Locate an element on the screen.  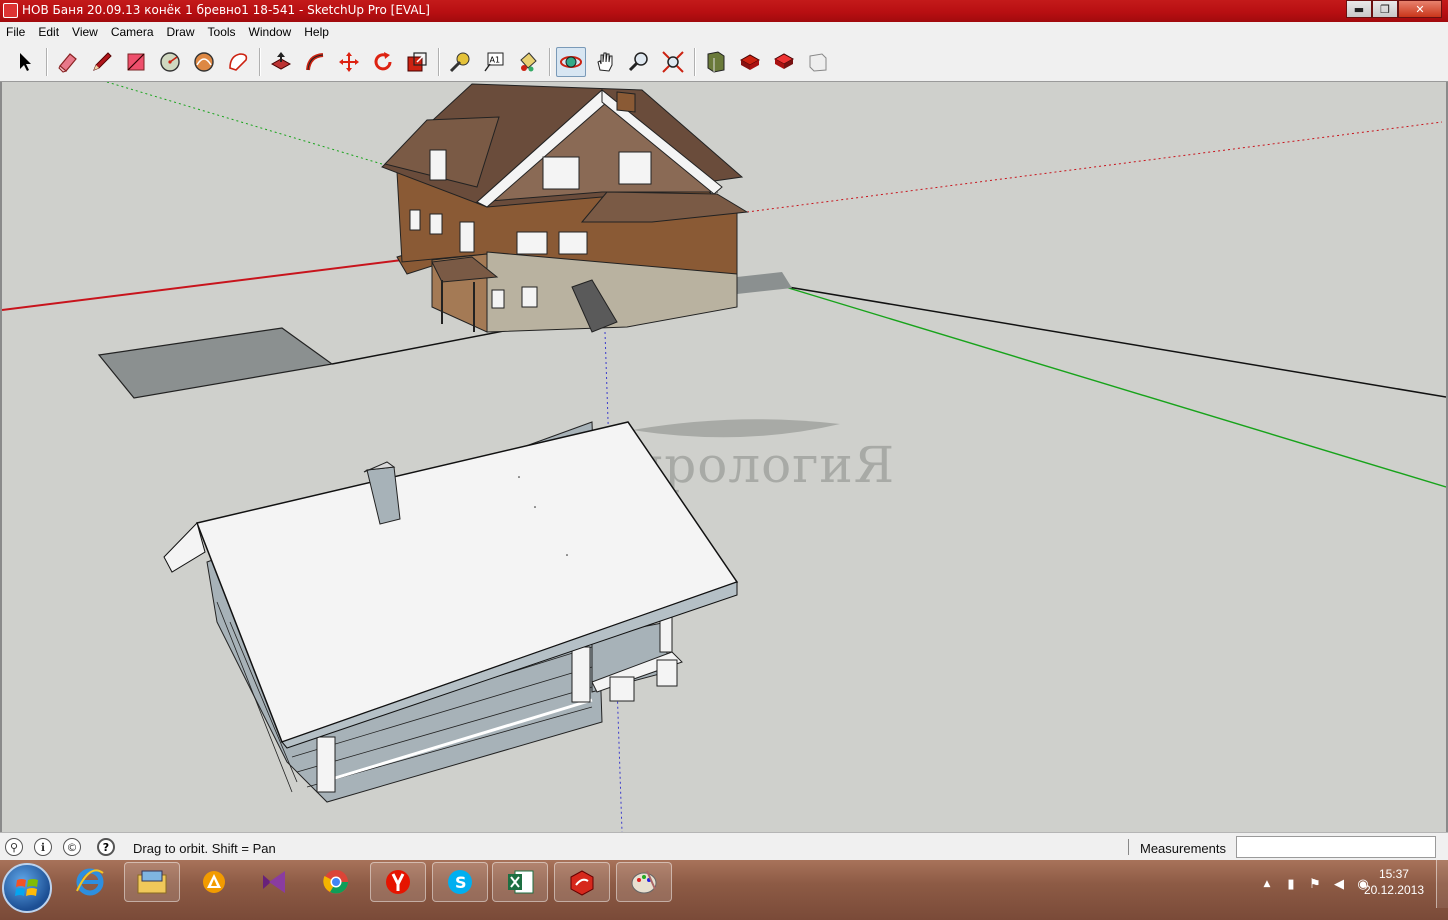
credits-icon: ℹ is located at coordinates (43, 847).